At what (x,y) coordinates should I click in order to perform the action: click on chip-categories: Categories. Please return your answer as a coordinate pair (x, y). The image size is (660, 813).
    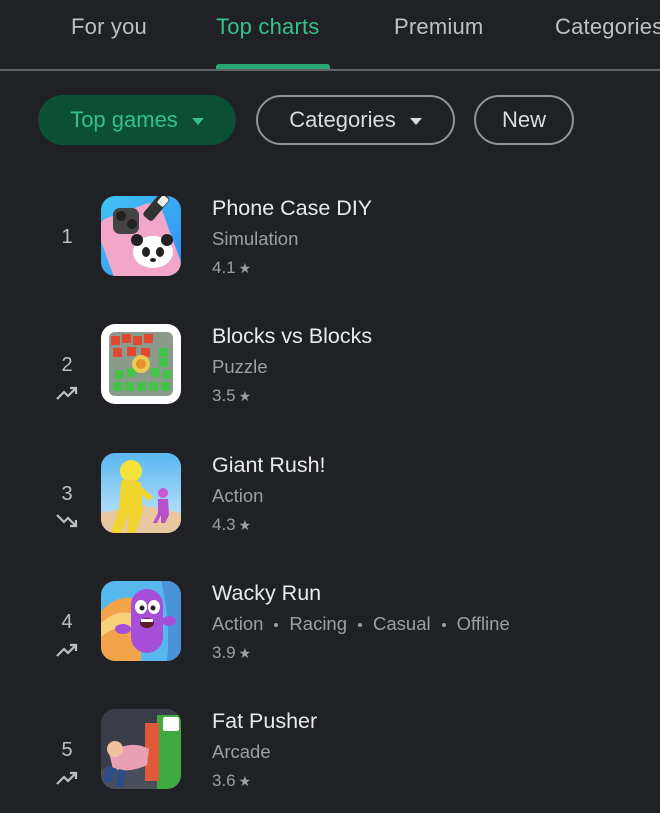
    Looking at the image, I should click on (355, 120).